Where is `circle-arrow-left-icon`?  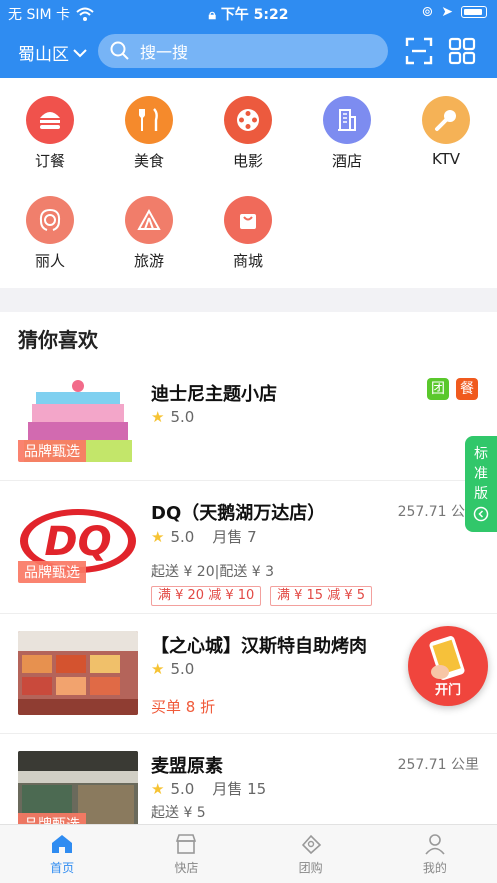 circle-arrow-left-icon is located at coordinates (481, 514).